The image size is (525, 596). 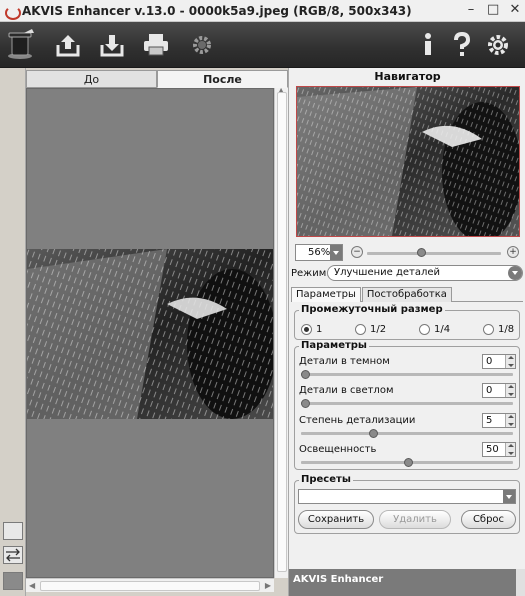 What do you see at coordinates (510, 420) in the screenshot?
I see `detail-level-spinner` at bounding box center [510, 420].